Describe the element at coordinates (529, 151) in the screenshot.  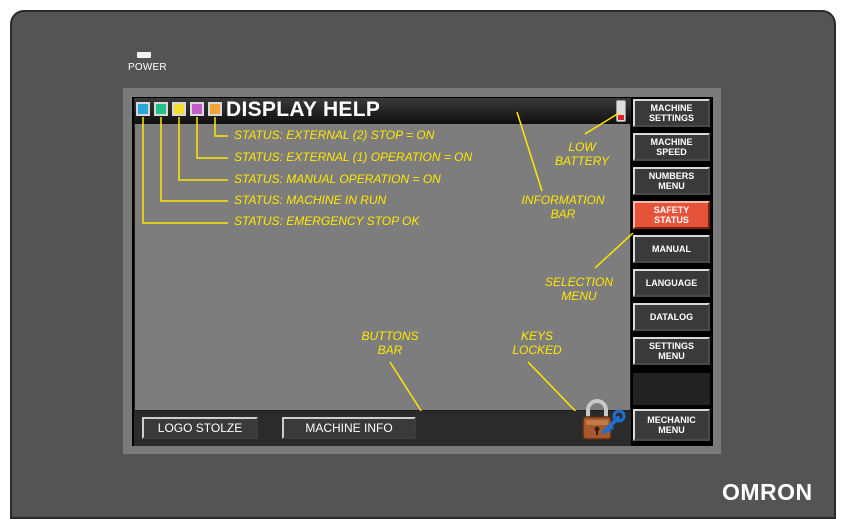
I see `connector-line-information-bar` at that location.